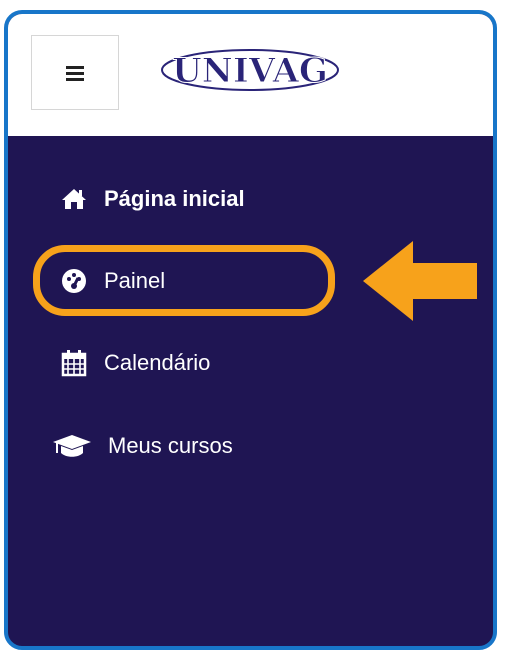  I want to click on univag-logo: UNIVAG, so click(250, 69).